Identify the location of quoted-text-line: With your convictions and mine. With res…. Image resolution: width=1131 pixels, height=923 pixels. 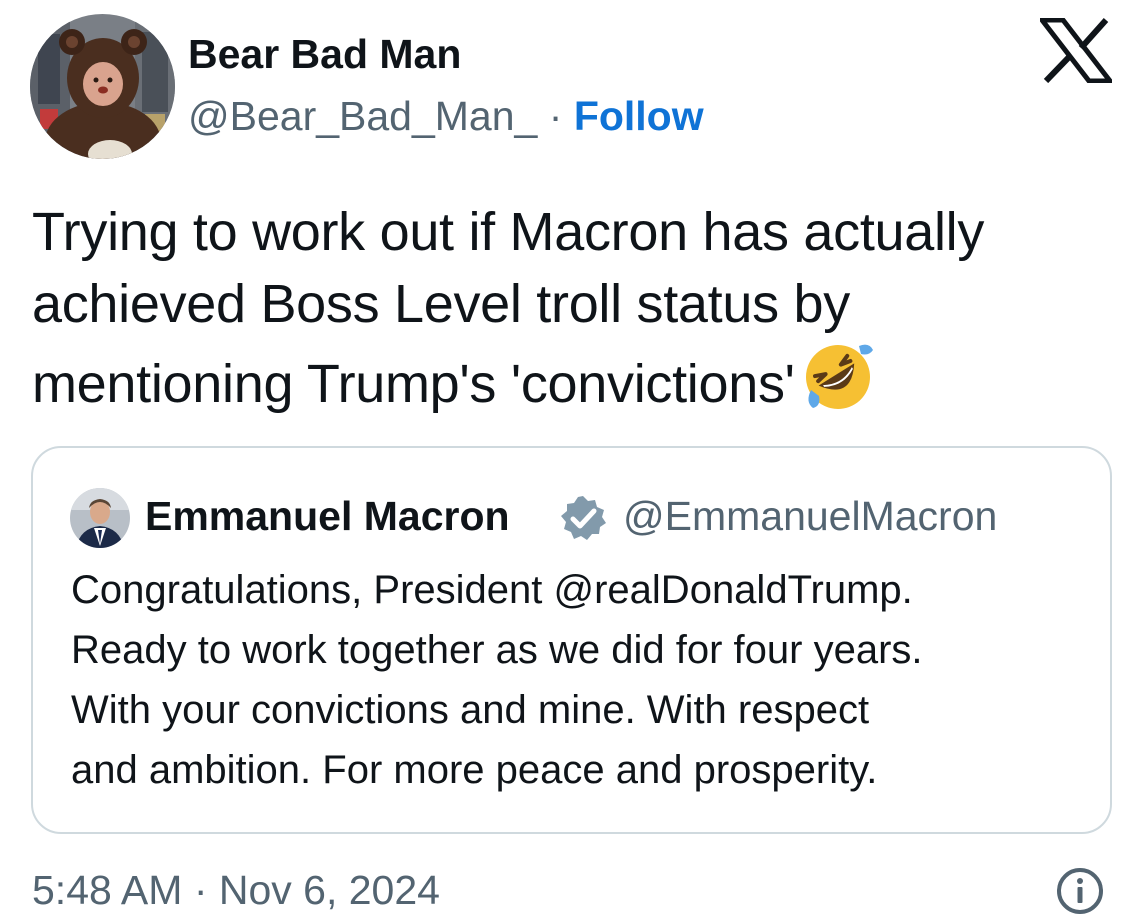
(470, 710).